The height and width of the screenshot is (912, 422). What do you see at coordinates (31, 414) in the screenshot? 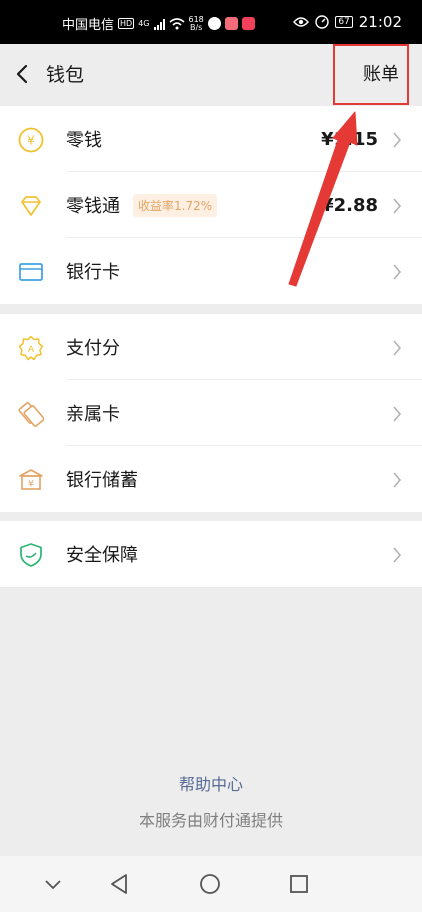
I see `family-card-icon` at bounding box center [31, 414].